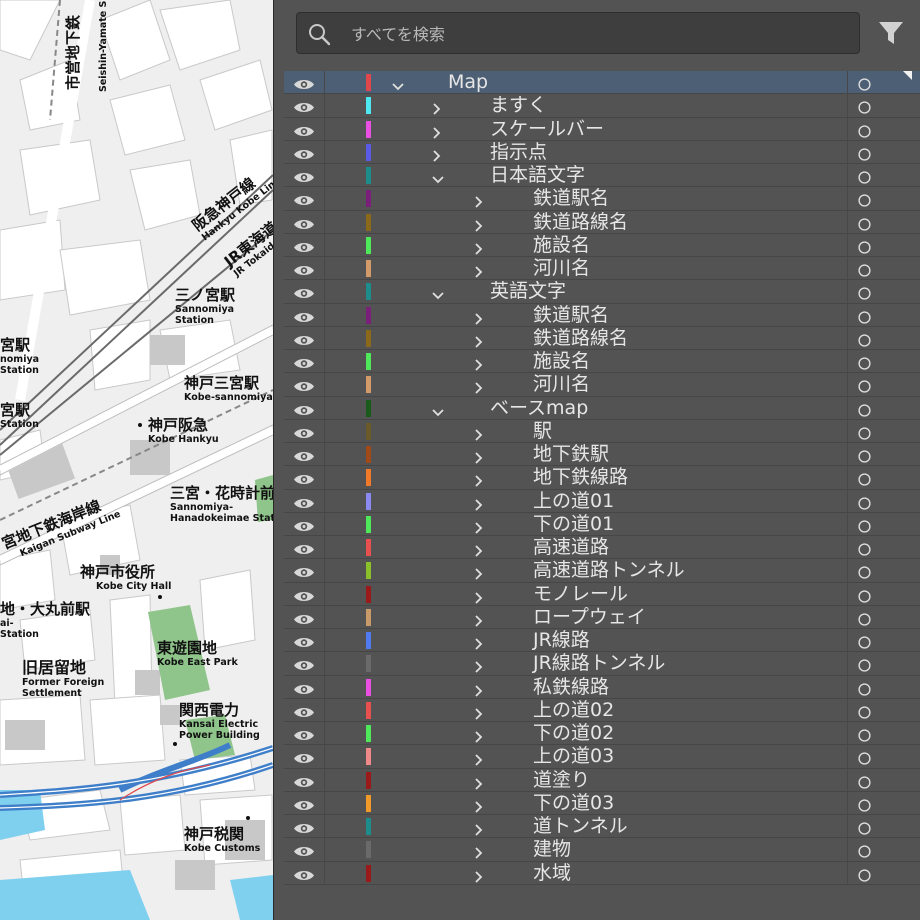  Describe the element at coordinates (602, 780) in the screenshot. I see `layer-row: 道塗り` at that location.